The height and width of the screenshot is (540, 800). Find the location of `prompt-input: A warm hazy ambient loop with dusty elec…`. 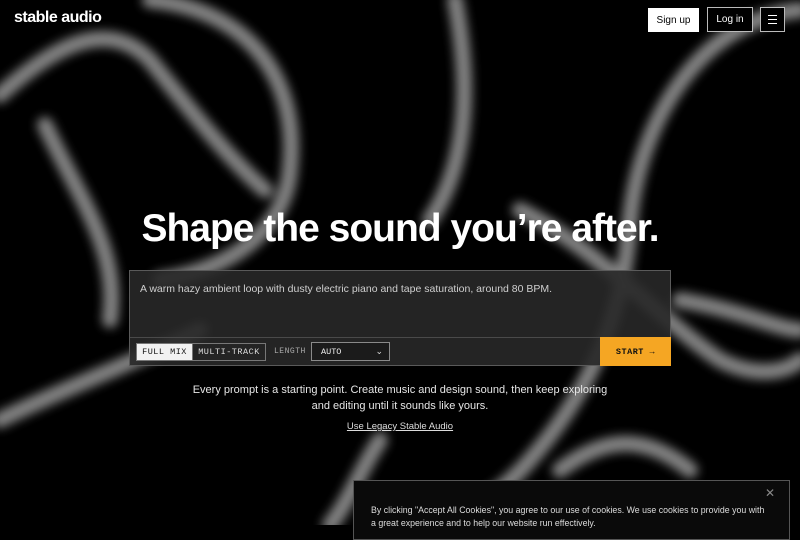

prompt-input: A warm hazy ambient loop with dusty elec… is located at coordinates (346, 289).